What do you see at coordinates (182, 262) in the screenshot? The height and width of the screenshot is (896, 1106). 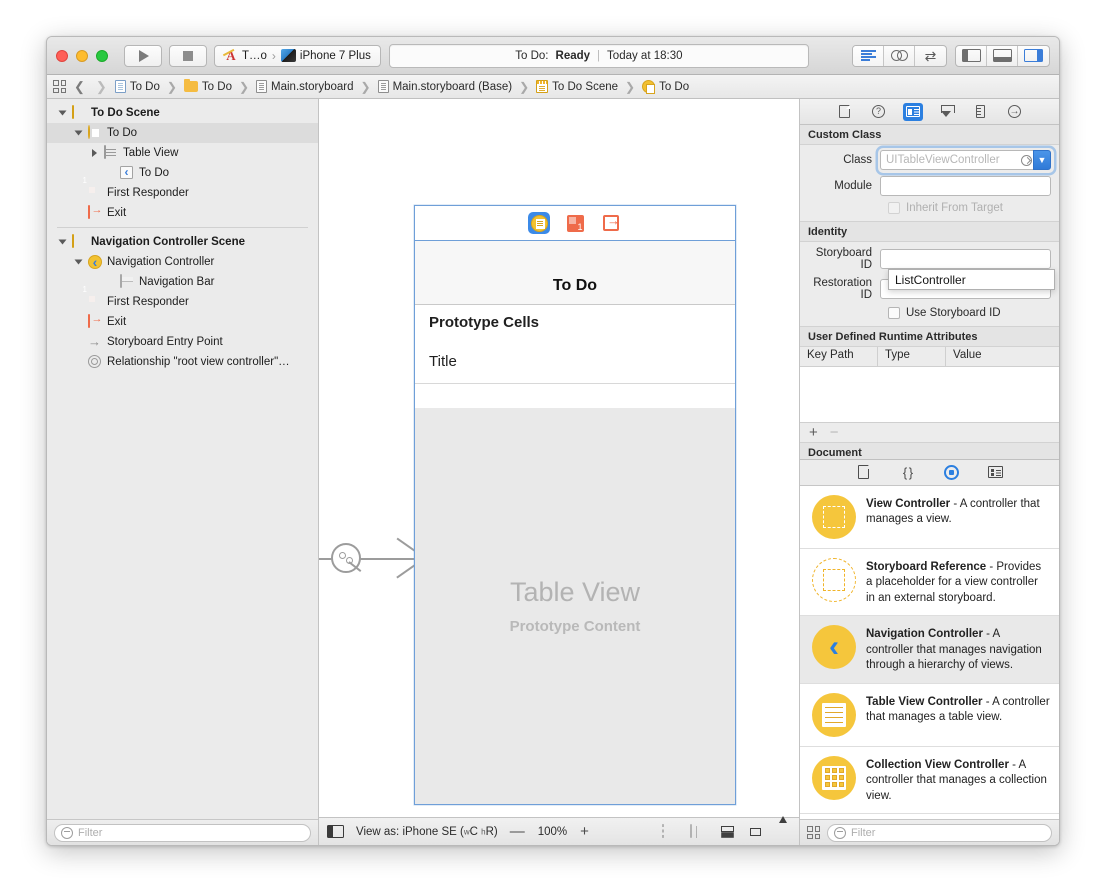 I see `tree-row-navigation-controller: Navigation Controller` at bounding box center [182, 262].